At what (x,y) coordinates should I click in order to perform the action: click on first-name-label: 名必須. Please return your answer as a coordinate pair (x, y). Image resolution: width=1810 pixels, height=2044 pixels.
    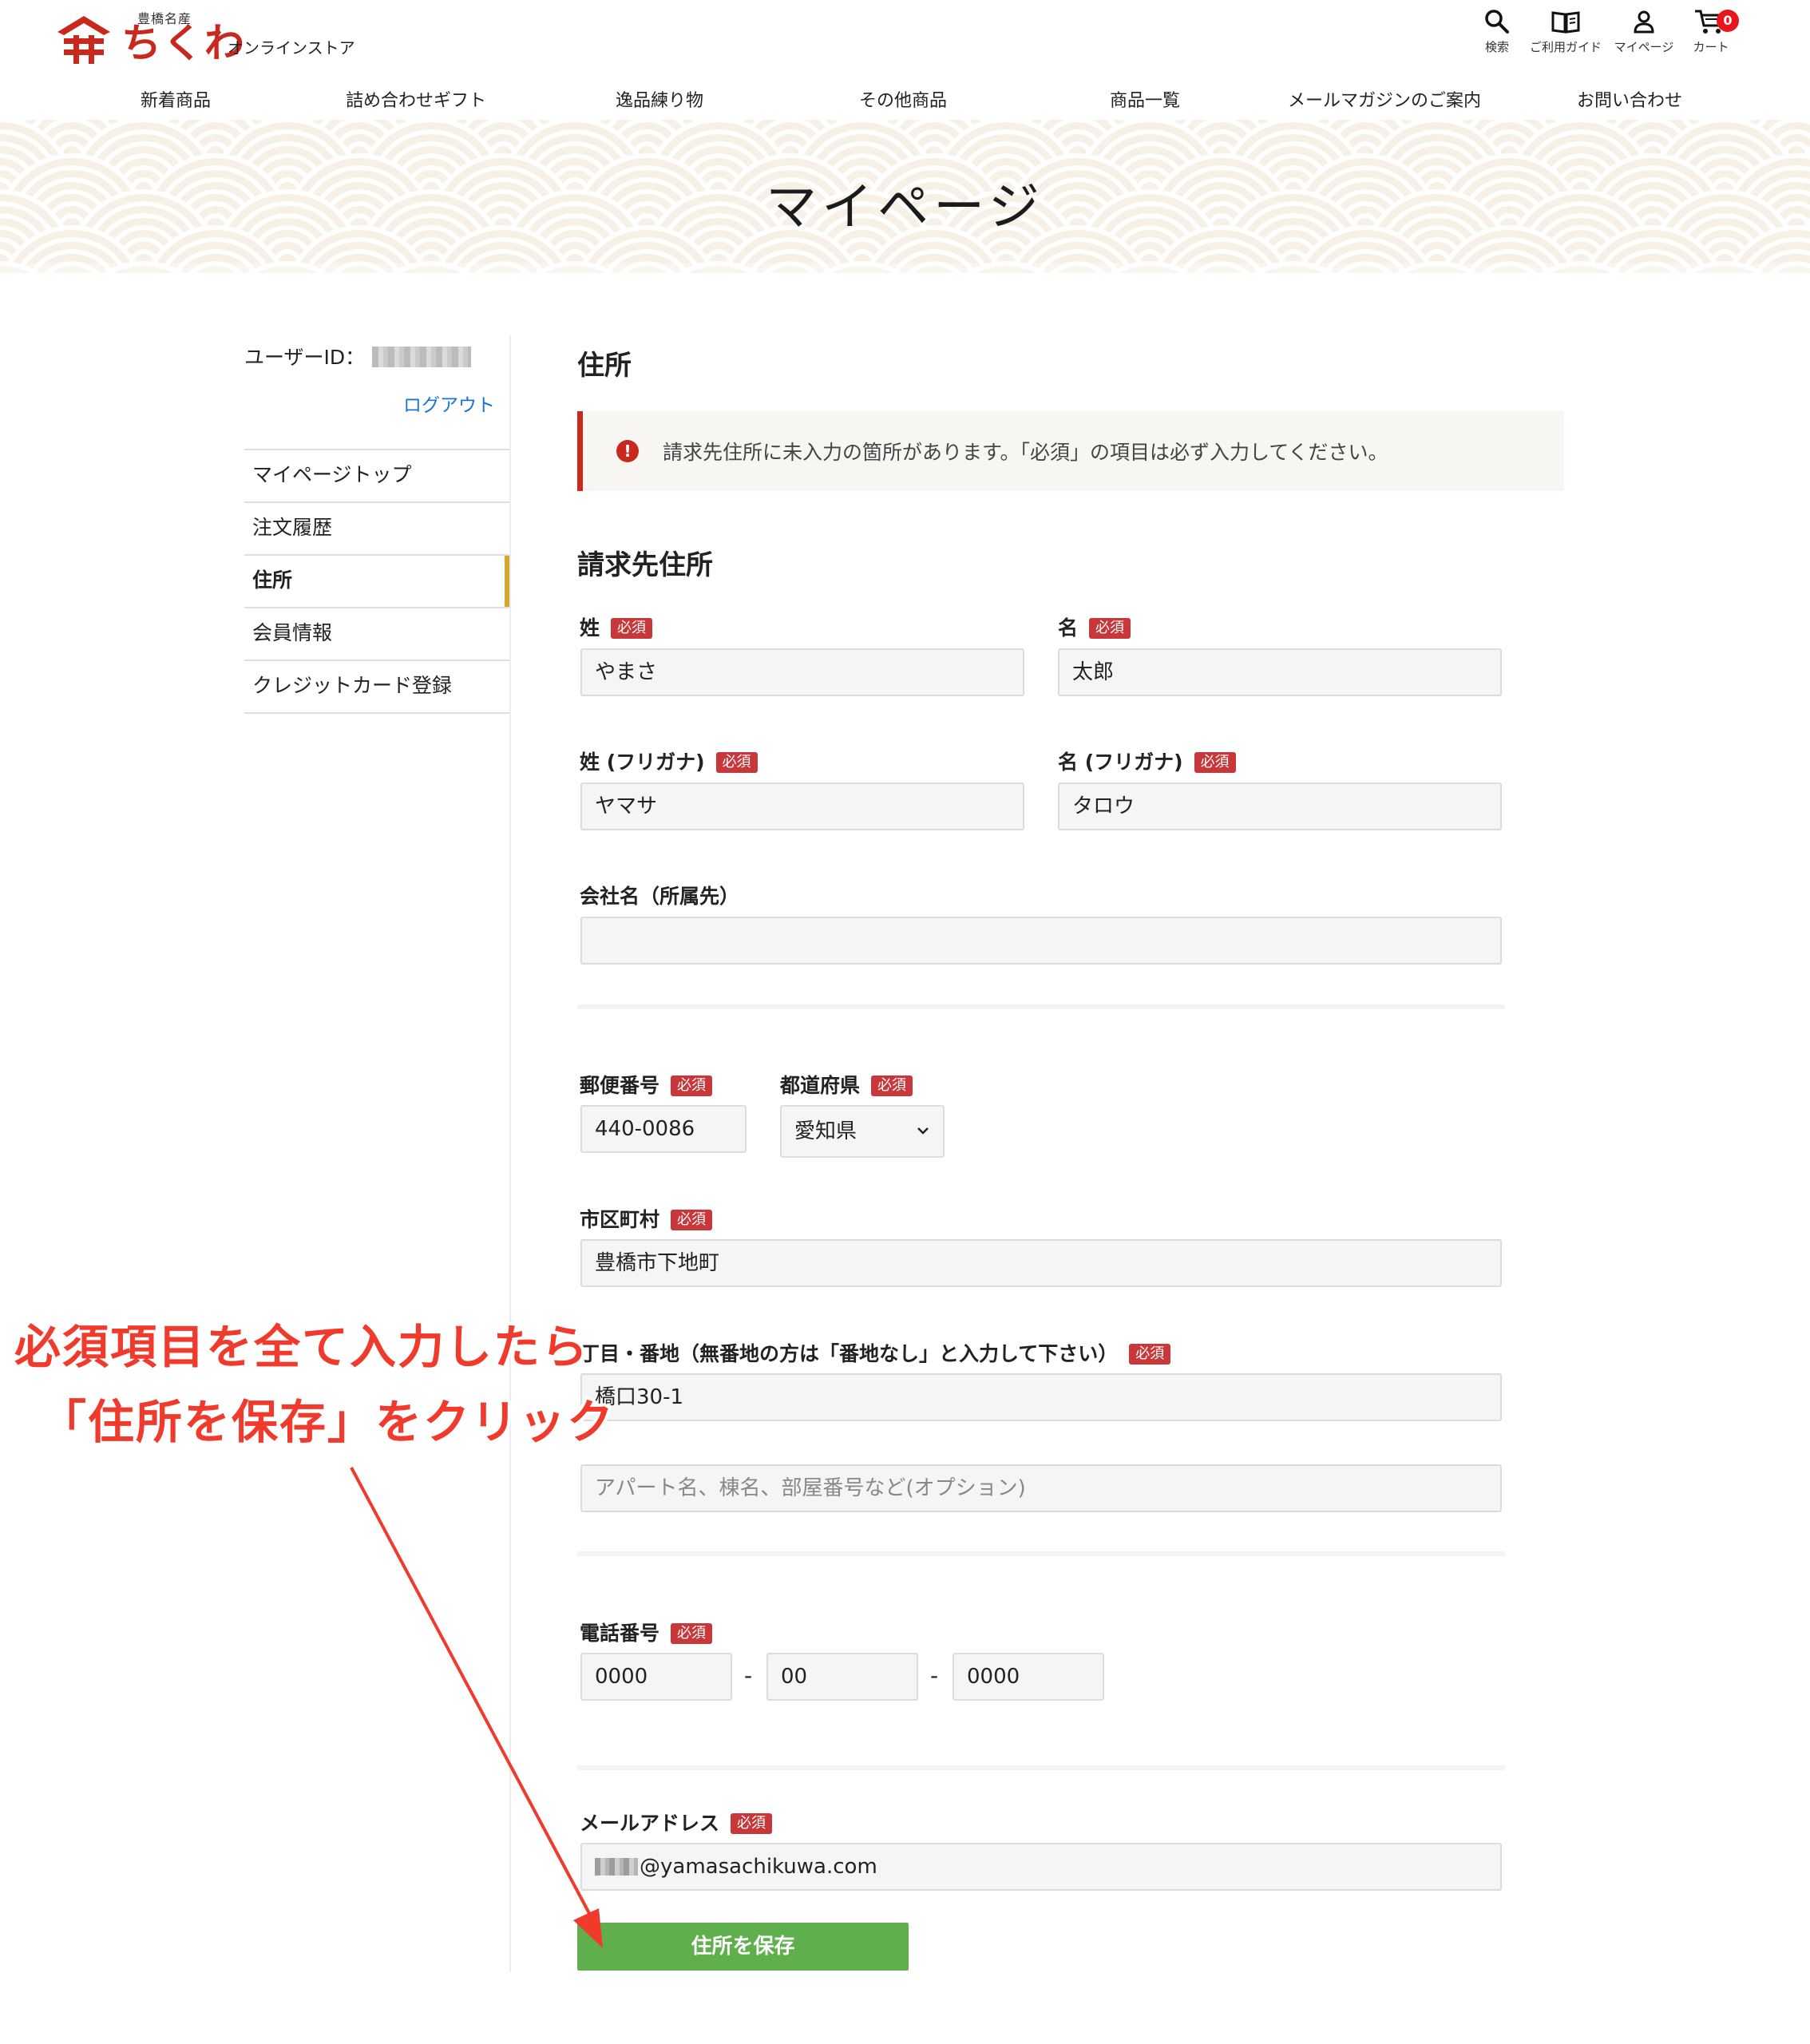
    Looking at the image, I should click on (1095, 626).